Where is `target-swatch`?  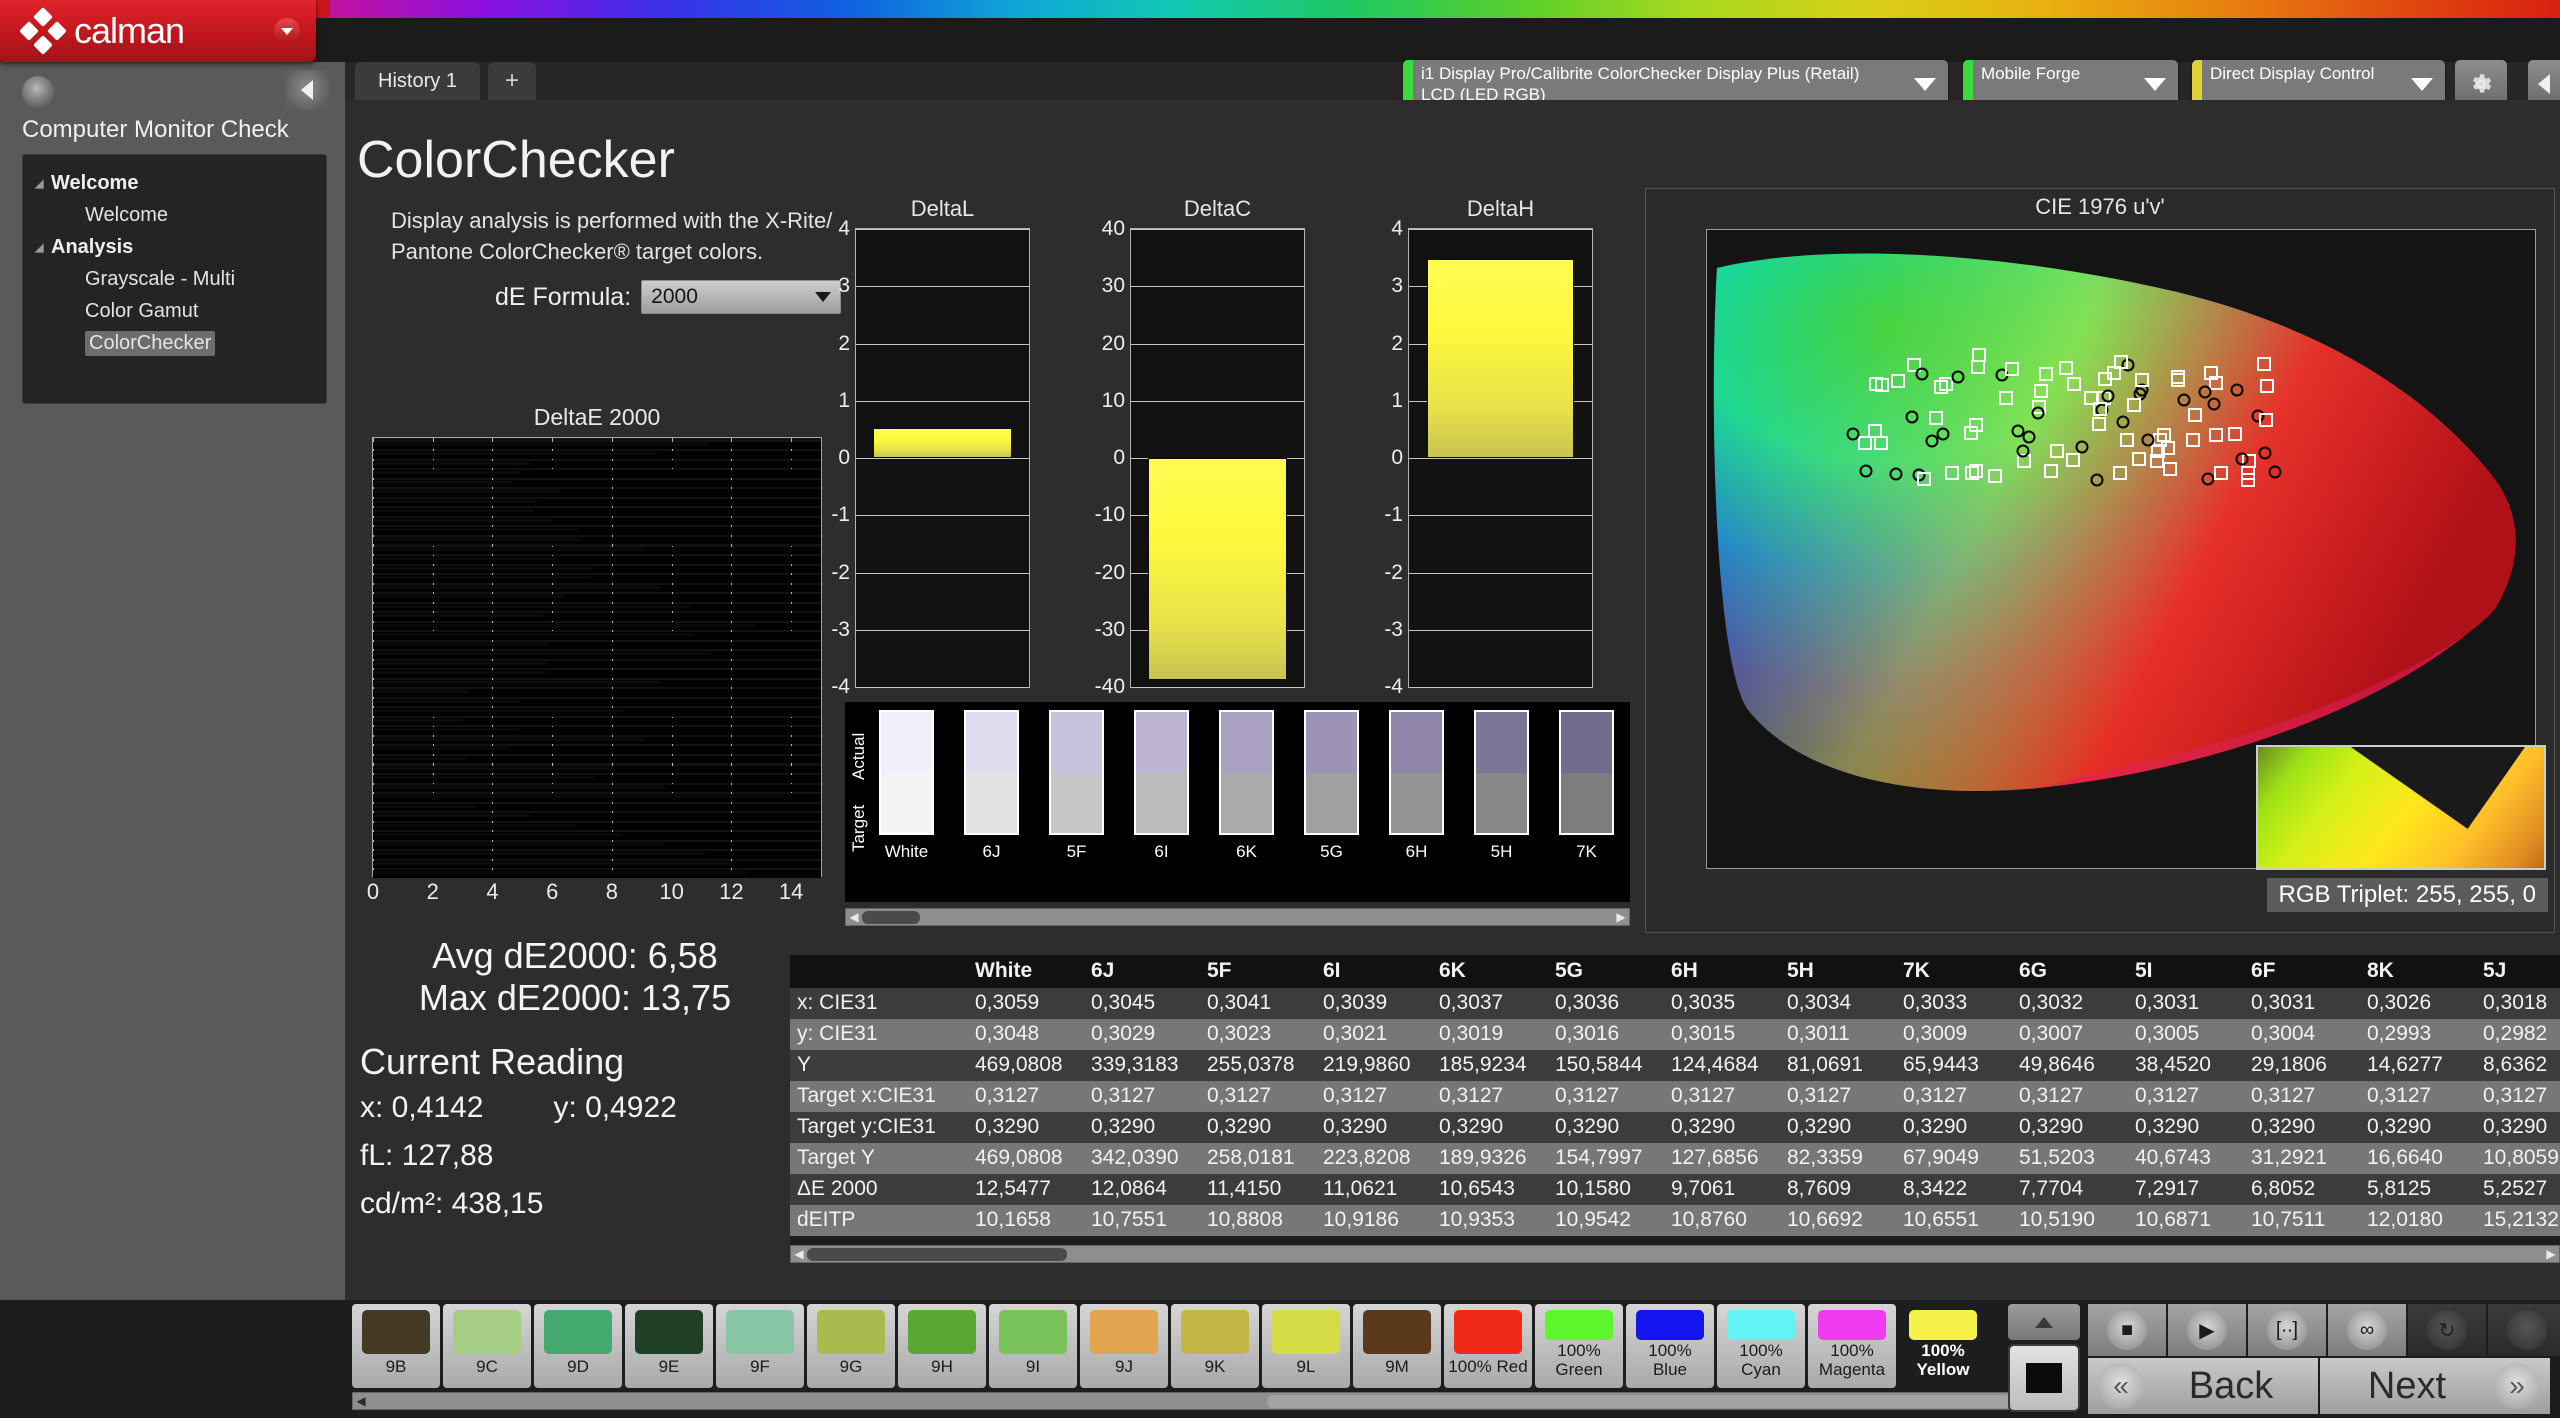 target-swatch is located at coordinates (1076, 802).